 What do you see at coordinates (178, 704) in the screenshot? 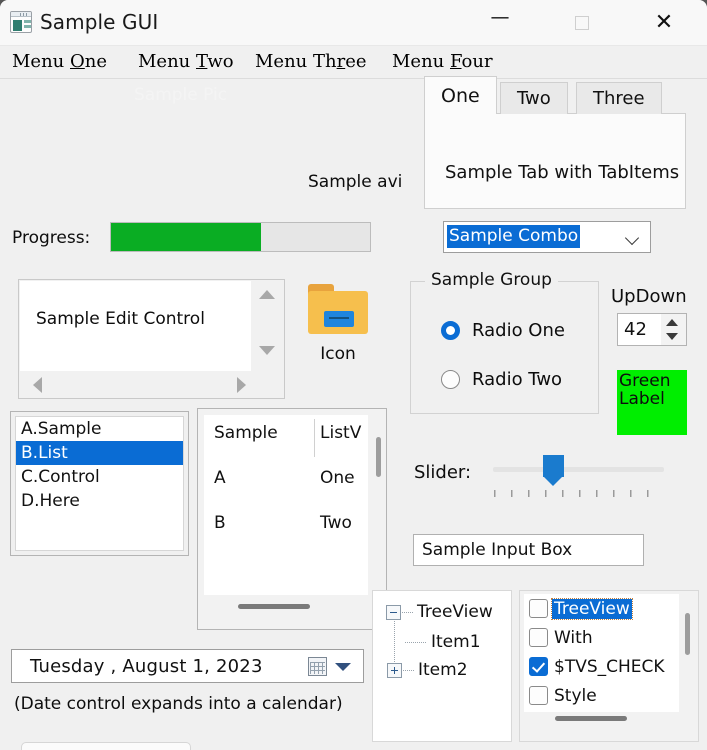
I see `date-picker-note: (Date control expands into a calendar)` at bounding box center [178, 704].